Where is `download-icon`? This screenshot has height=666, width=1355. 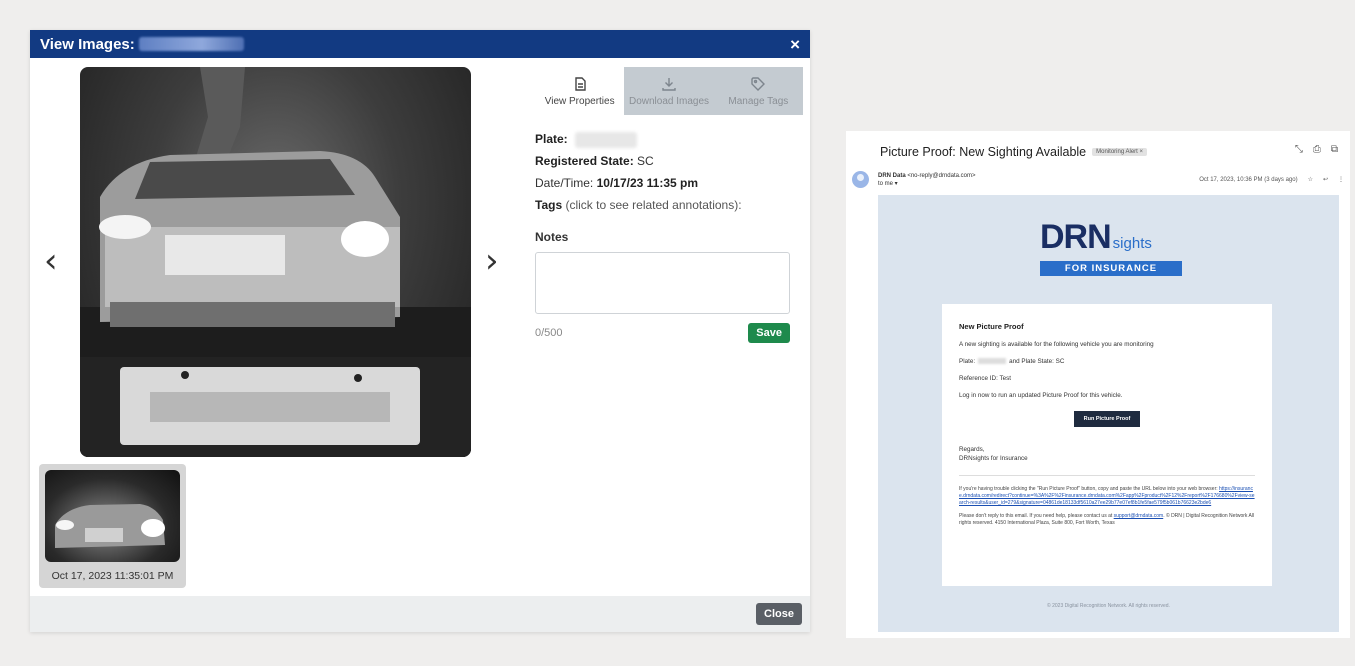 download-icon is located at coordinates (669, 84).